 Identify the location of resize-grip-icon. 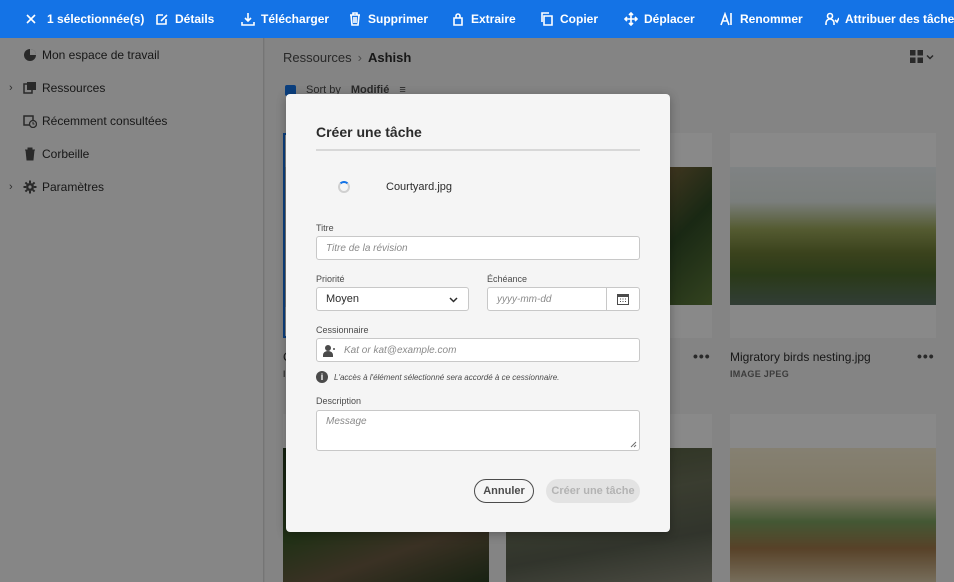
(633, 444).